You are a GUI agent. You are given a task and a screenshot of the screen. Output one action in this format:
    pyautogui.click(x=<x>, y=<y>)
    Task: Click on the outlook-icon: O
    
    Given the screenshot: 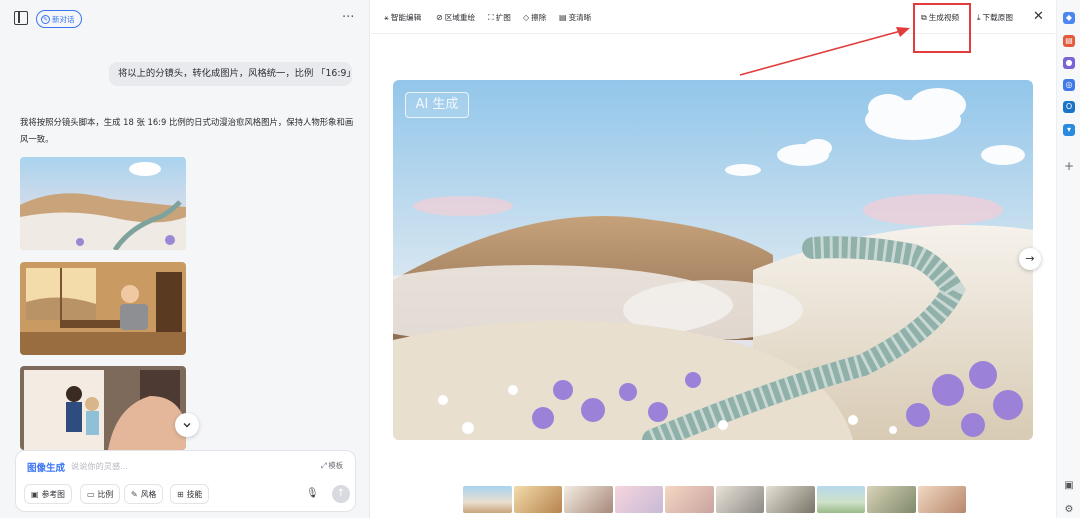 What is the action you would take?
    pyautogui.click(x=1069, y=107)
    